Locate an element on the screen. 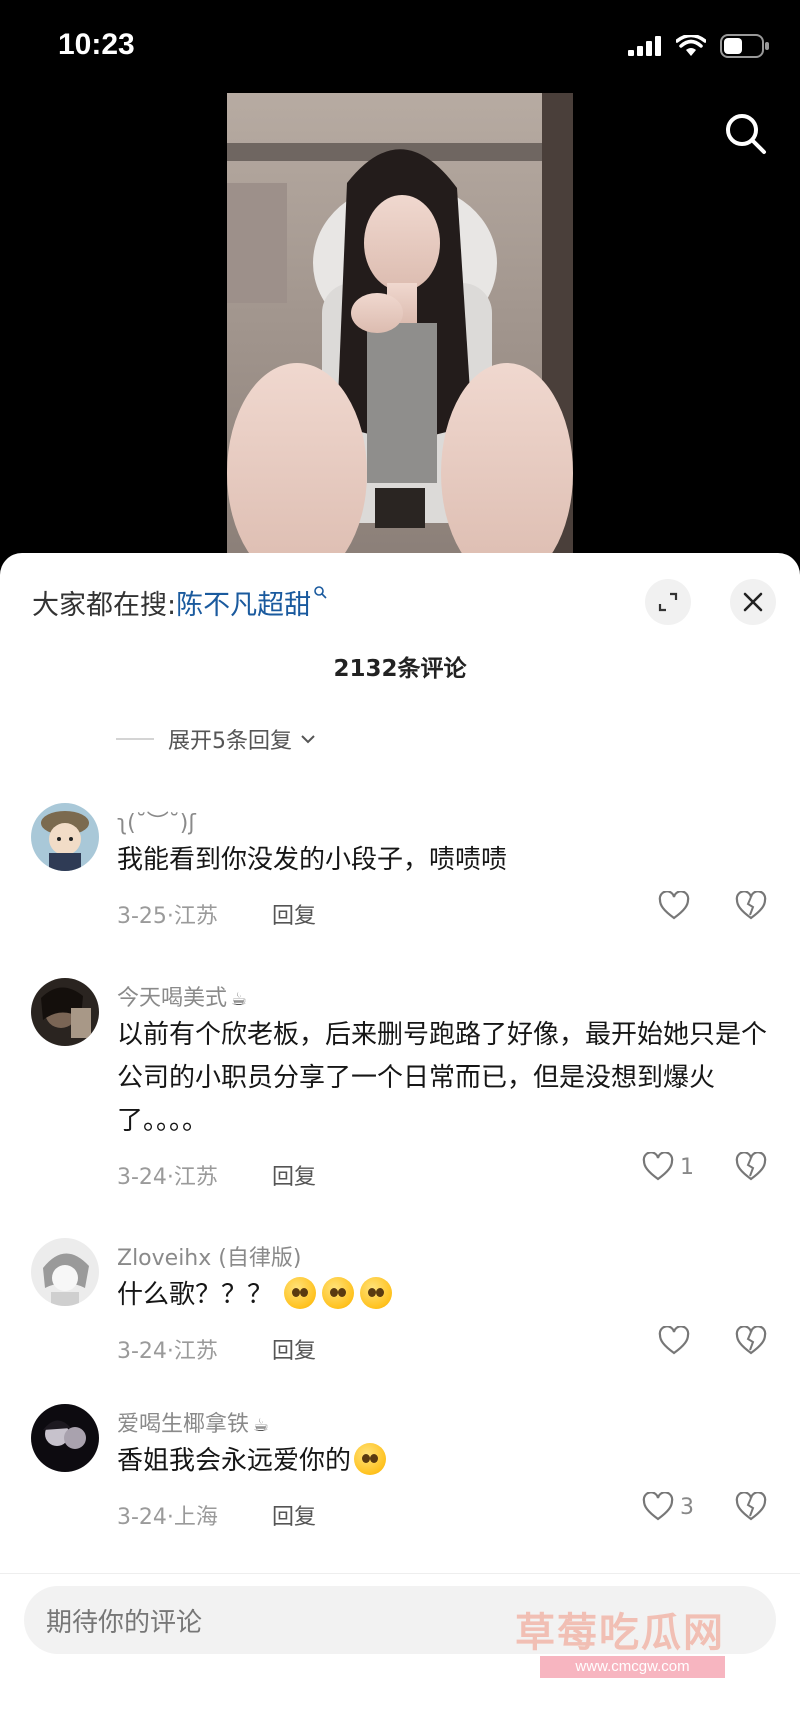  like-count: 3 is located at coordinates (687, 1507).